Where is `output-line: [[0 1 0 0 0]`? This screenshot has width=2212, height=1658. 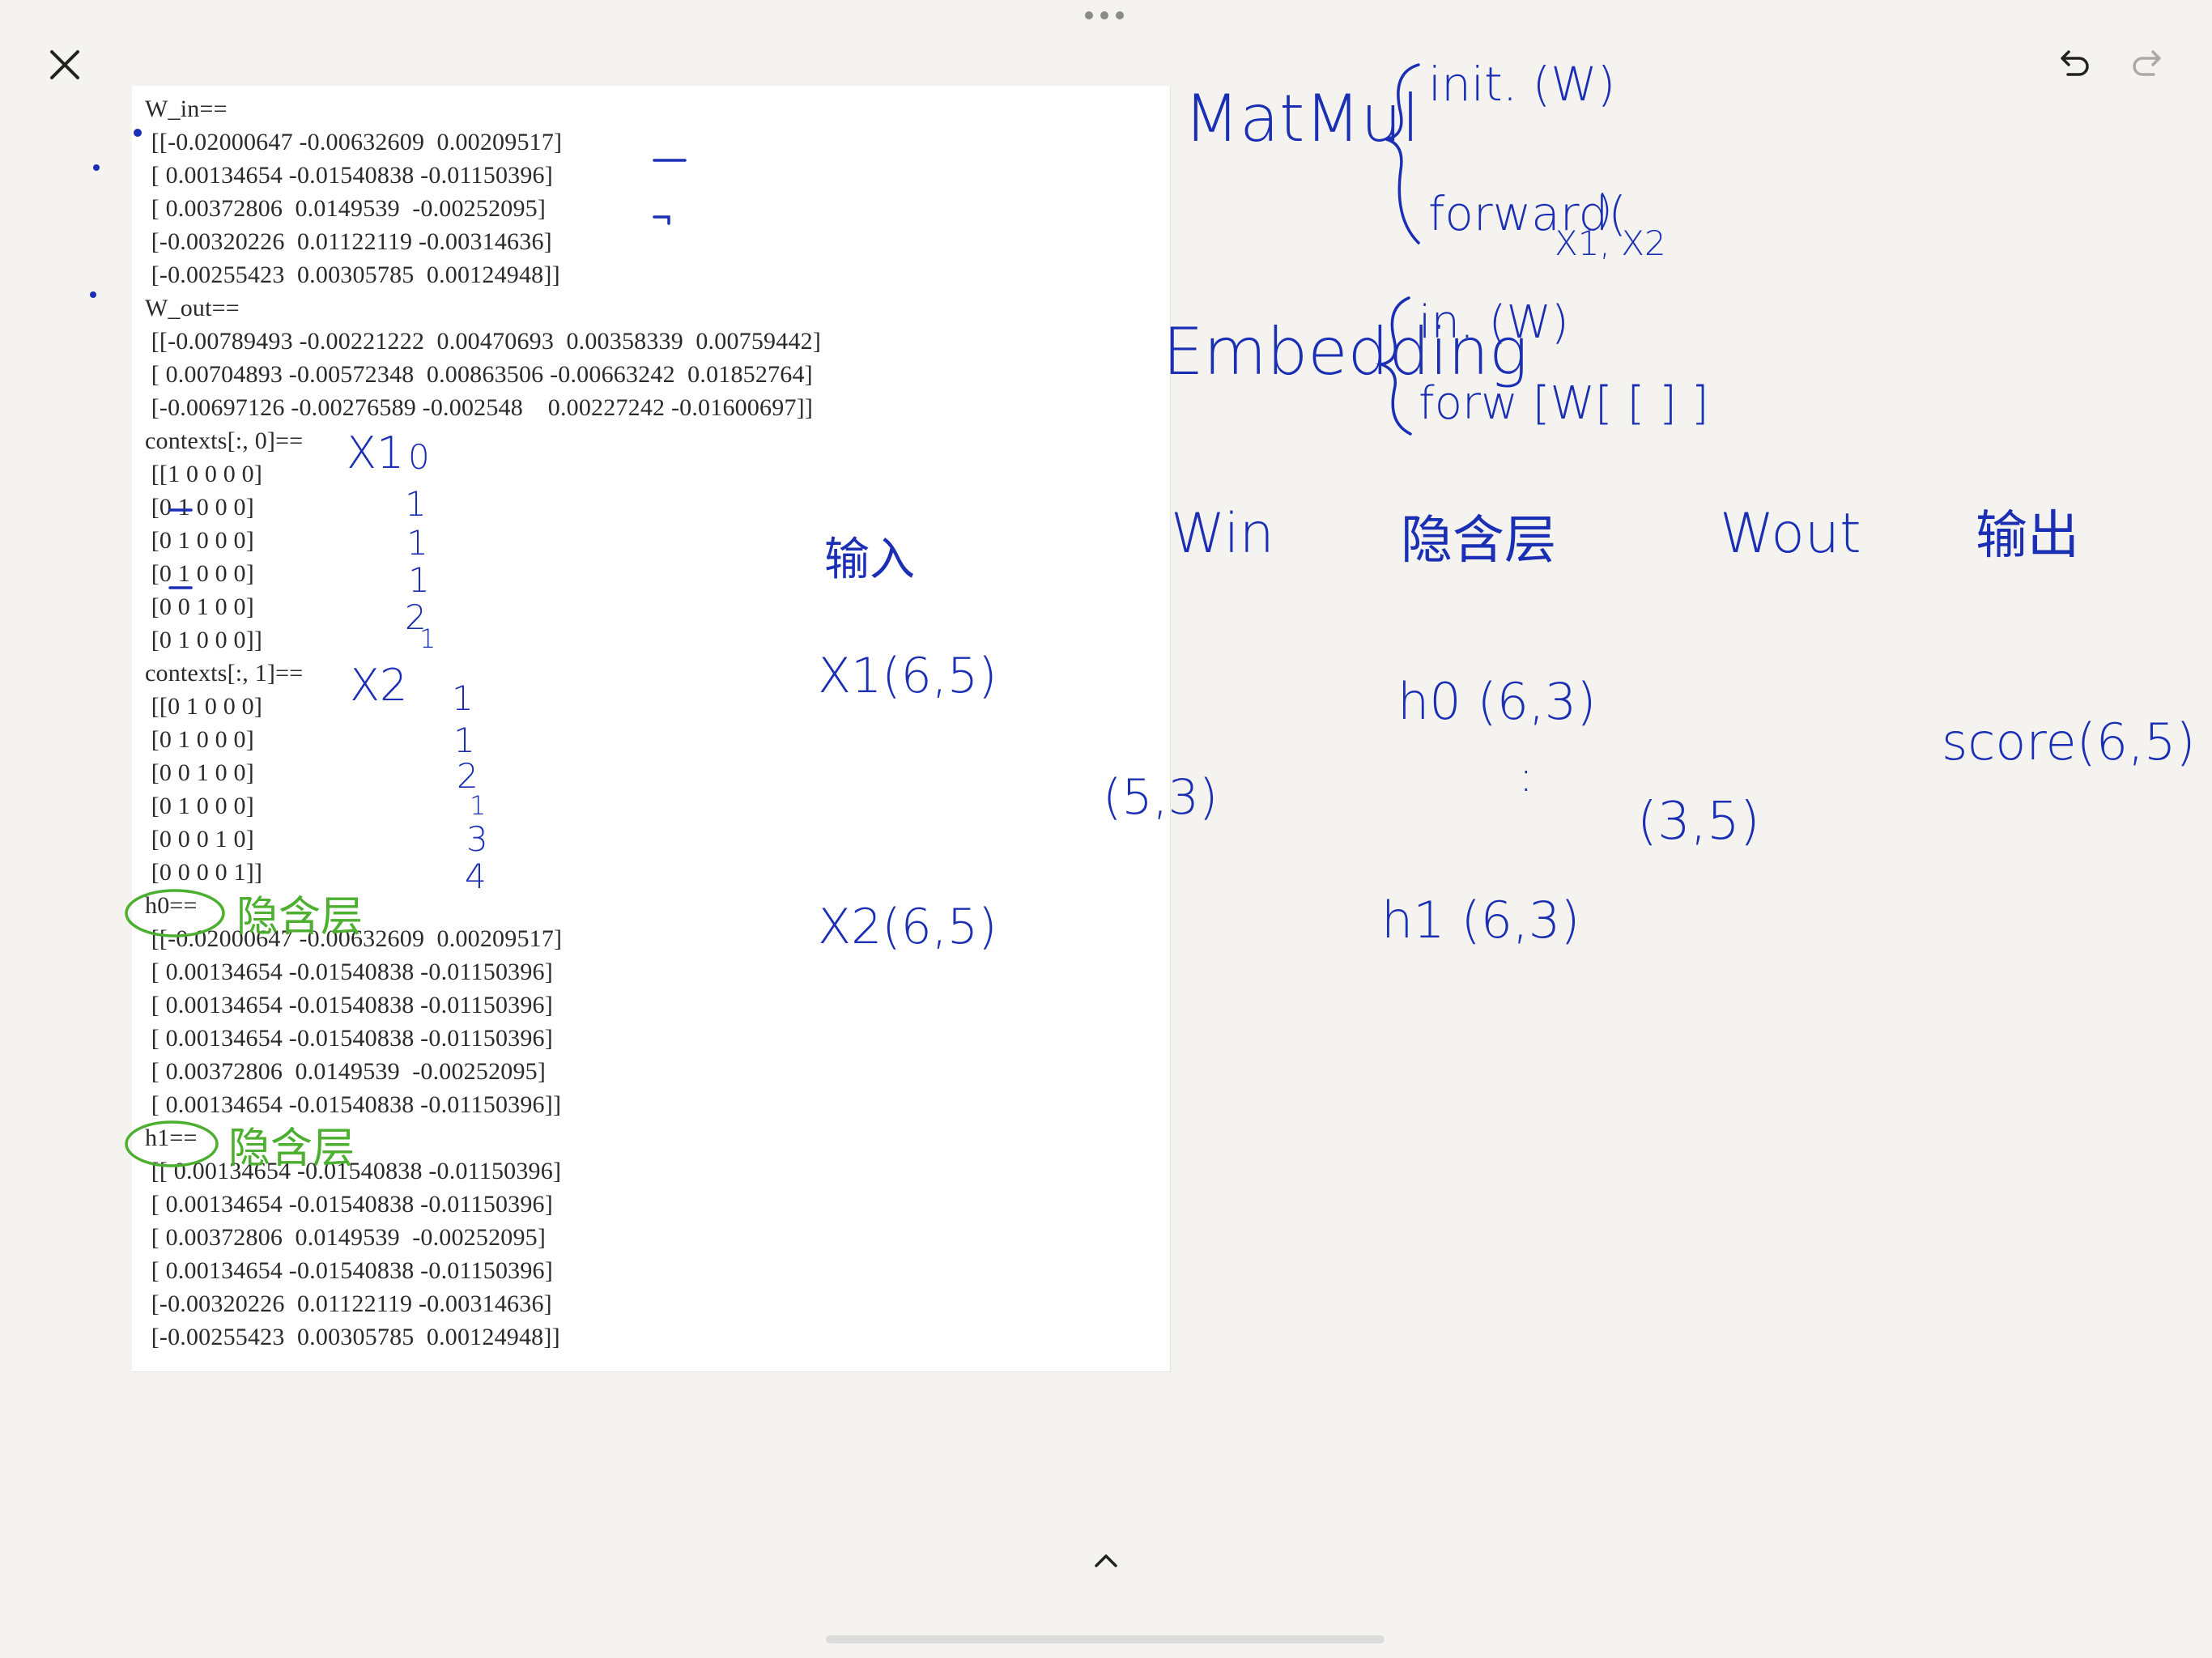 output-line: [[0 1 0 0 0] is located at coordinates (204, 706).